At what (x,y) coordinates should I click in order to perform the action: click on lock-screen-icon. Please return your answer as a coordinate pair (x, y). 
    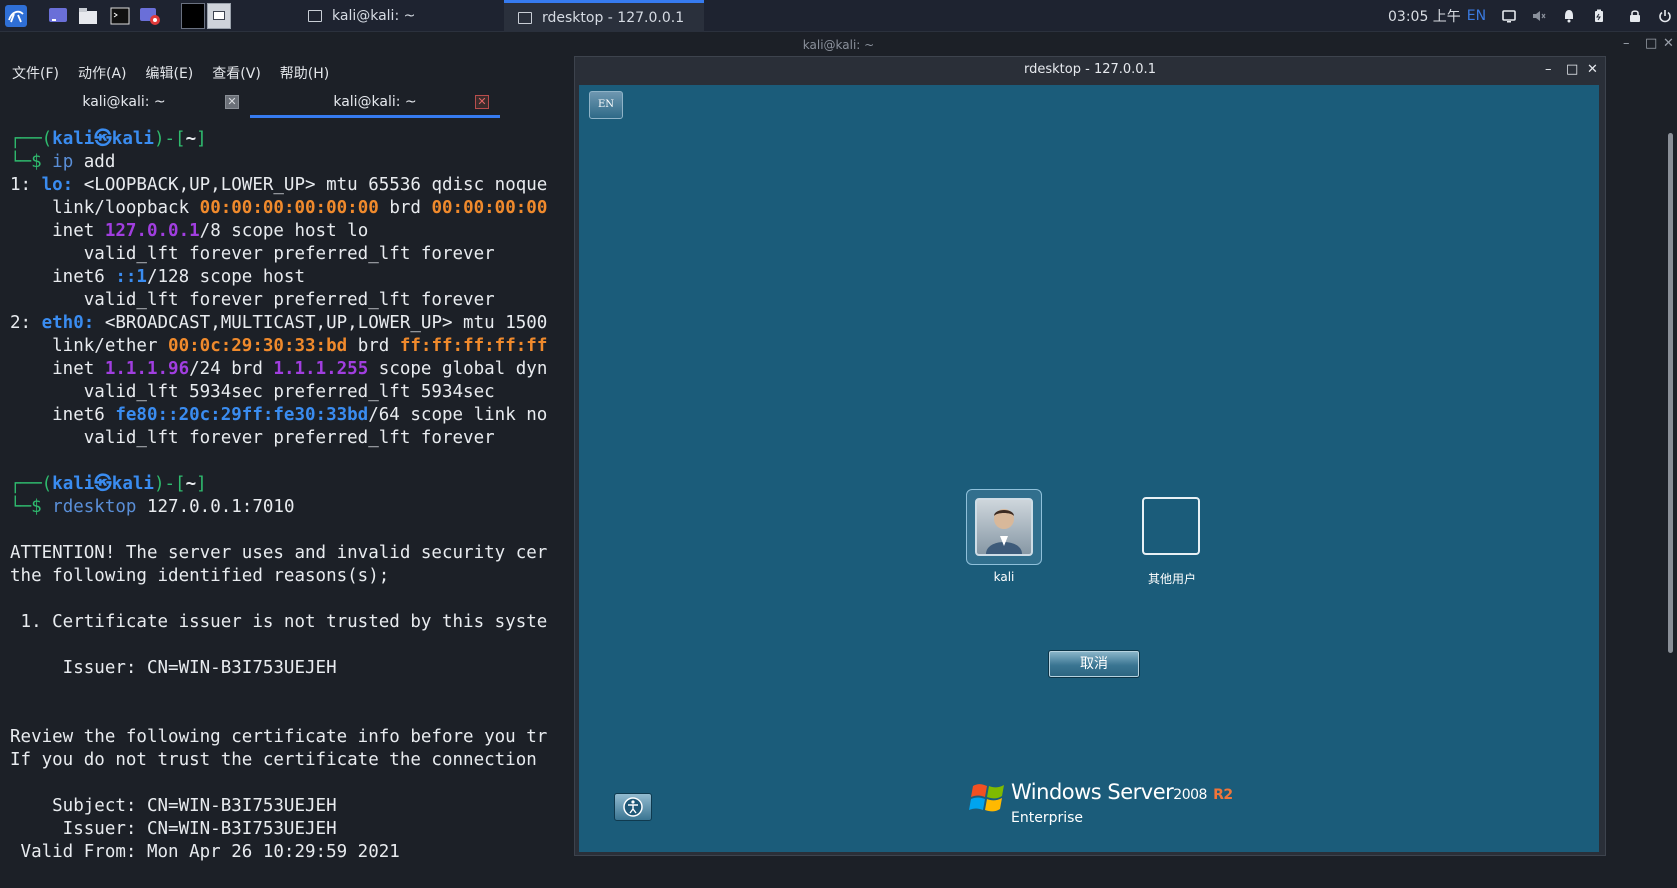
    Looking at the image, I should click on (1635, 16).